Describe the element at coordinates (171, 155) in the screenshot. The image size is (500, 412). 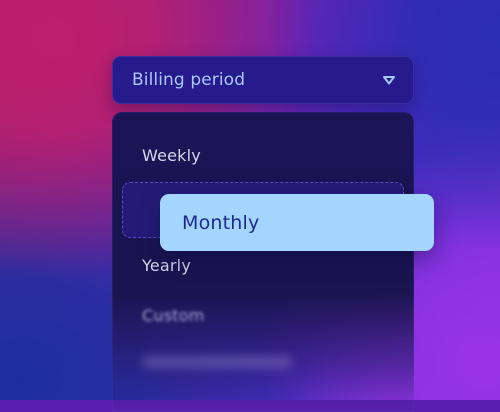
I see `menu-item-weekly: Weekly` at that location.